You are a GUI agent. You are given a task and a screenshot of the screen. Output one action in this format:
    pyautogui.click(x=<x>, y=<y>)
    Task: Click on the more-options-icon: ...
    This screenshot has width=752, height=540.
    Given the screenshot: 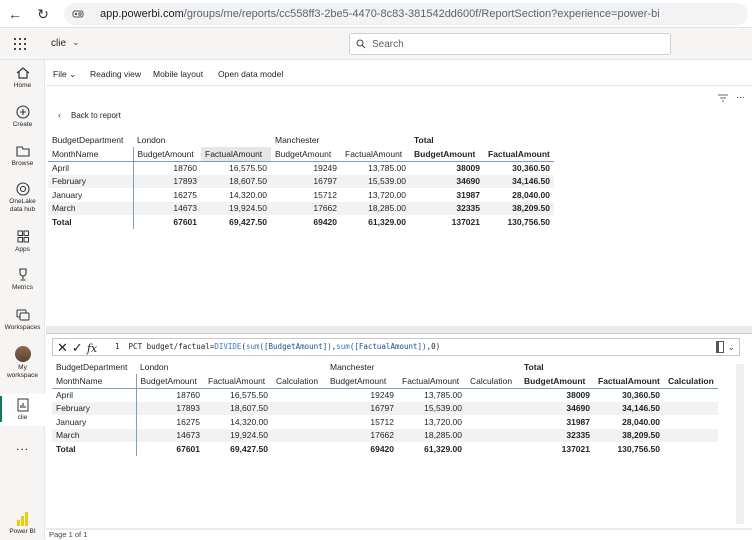 What is the action you would take?
    pyautogui.click(x=22, y=446)
    